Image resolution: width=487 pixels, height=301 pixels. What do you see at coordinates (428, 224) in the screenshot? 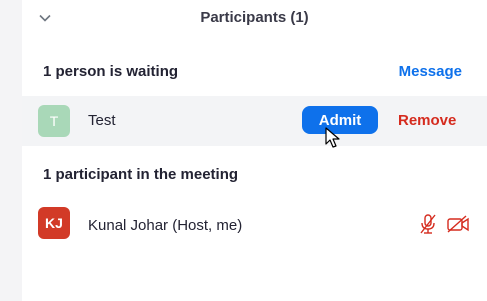
I see `mic-muted-icon` at bounding box center [428, 224].